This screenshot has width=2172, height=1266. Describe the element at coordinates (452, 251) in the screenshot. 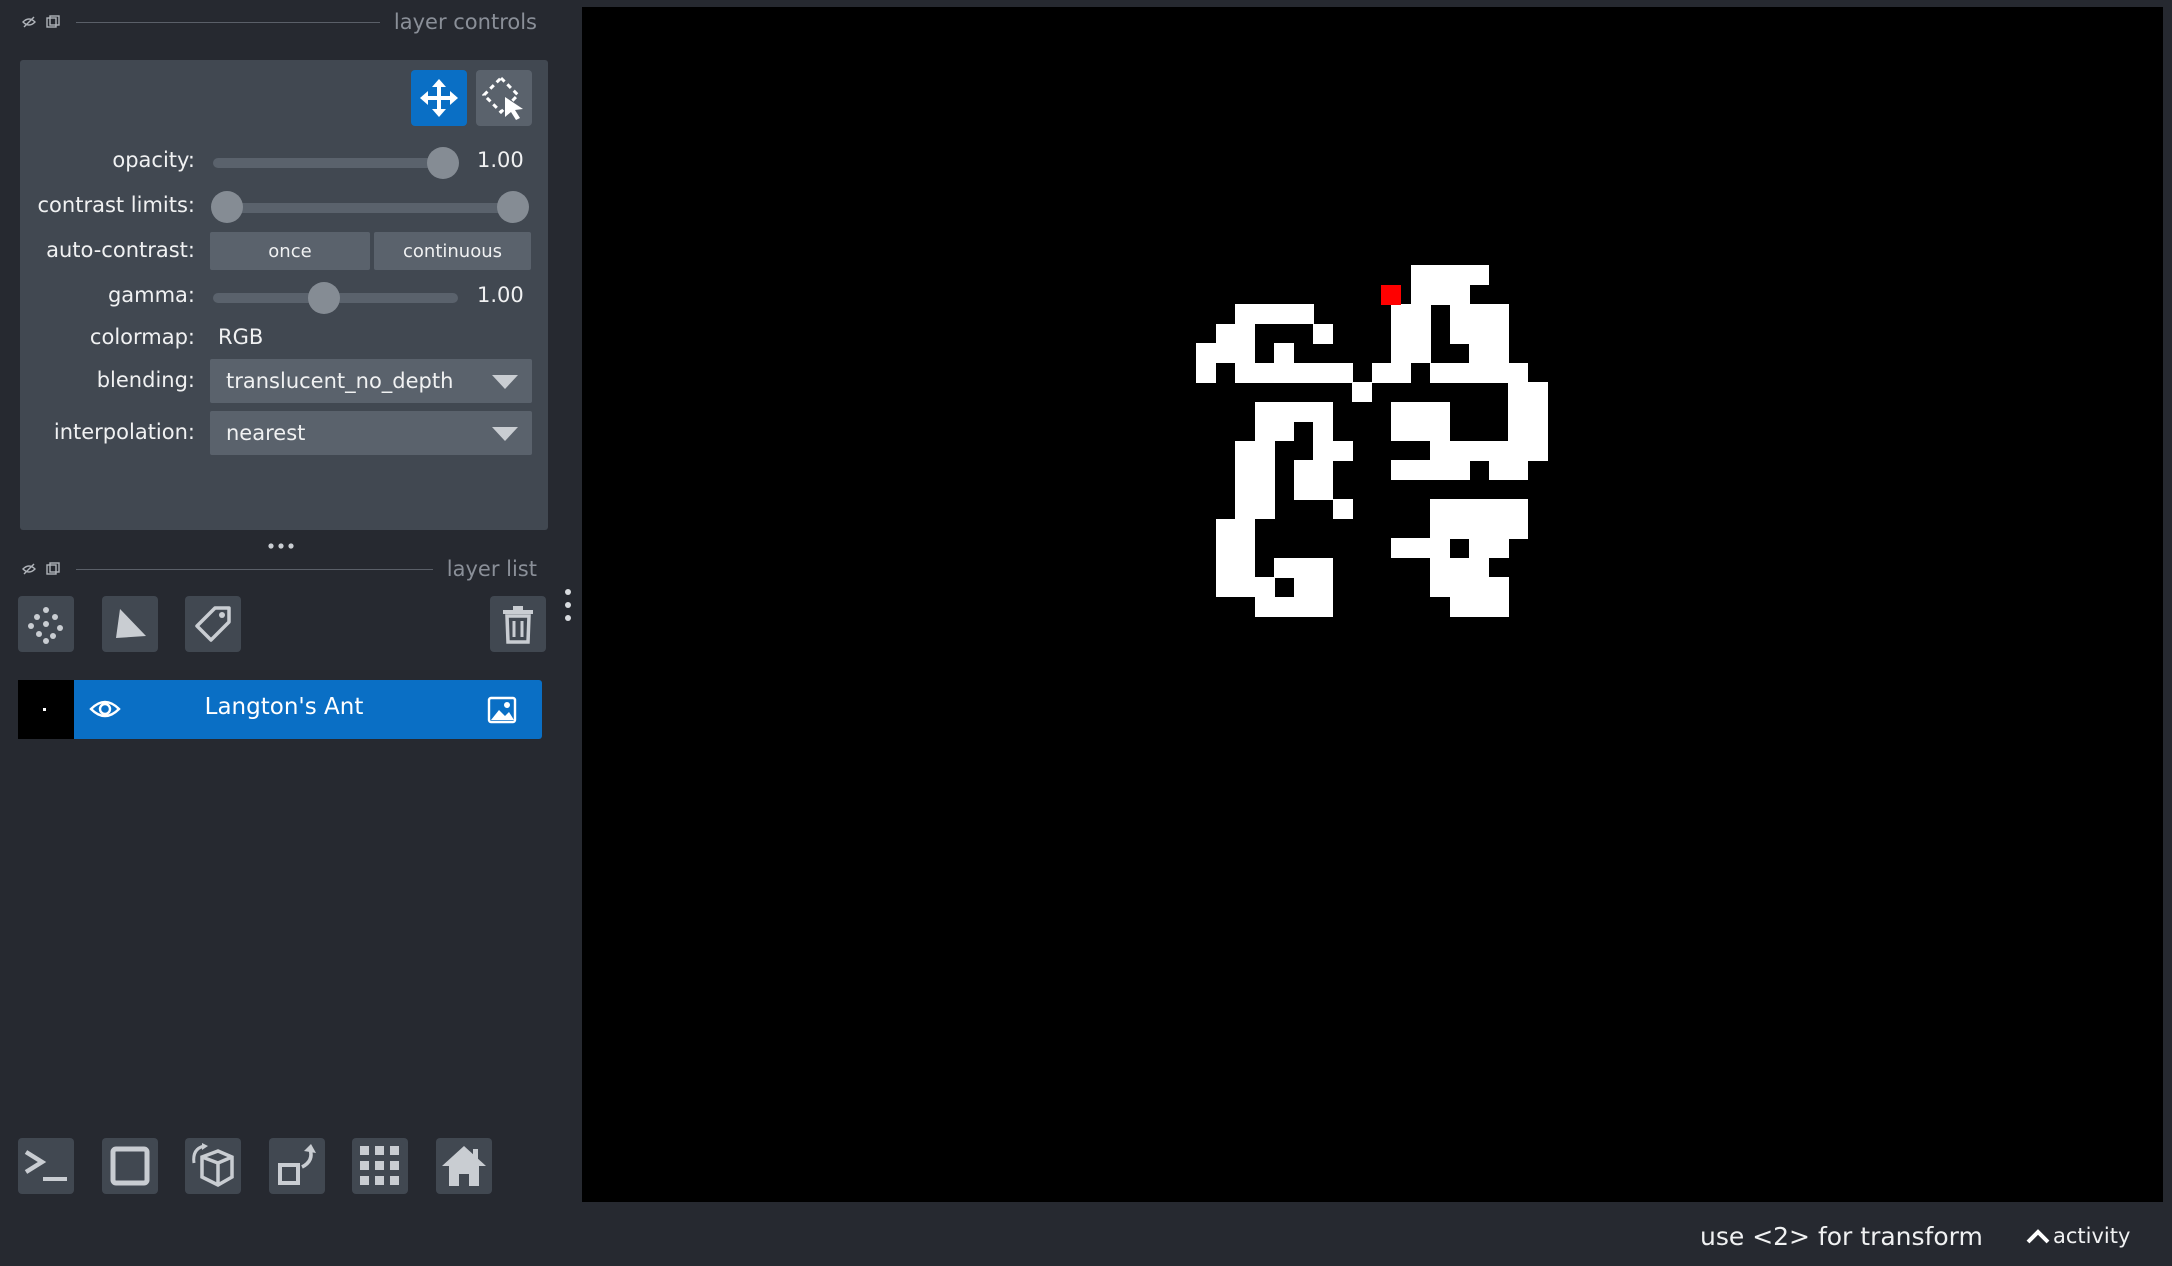

I see `auto-contrast-continuous-button: continuous` at that location.